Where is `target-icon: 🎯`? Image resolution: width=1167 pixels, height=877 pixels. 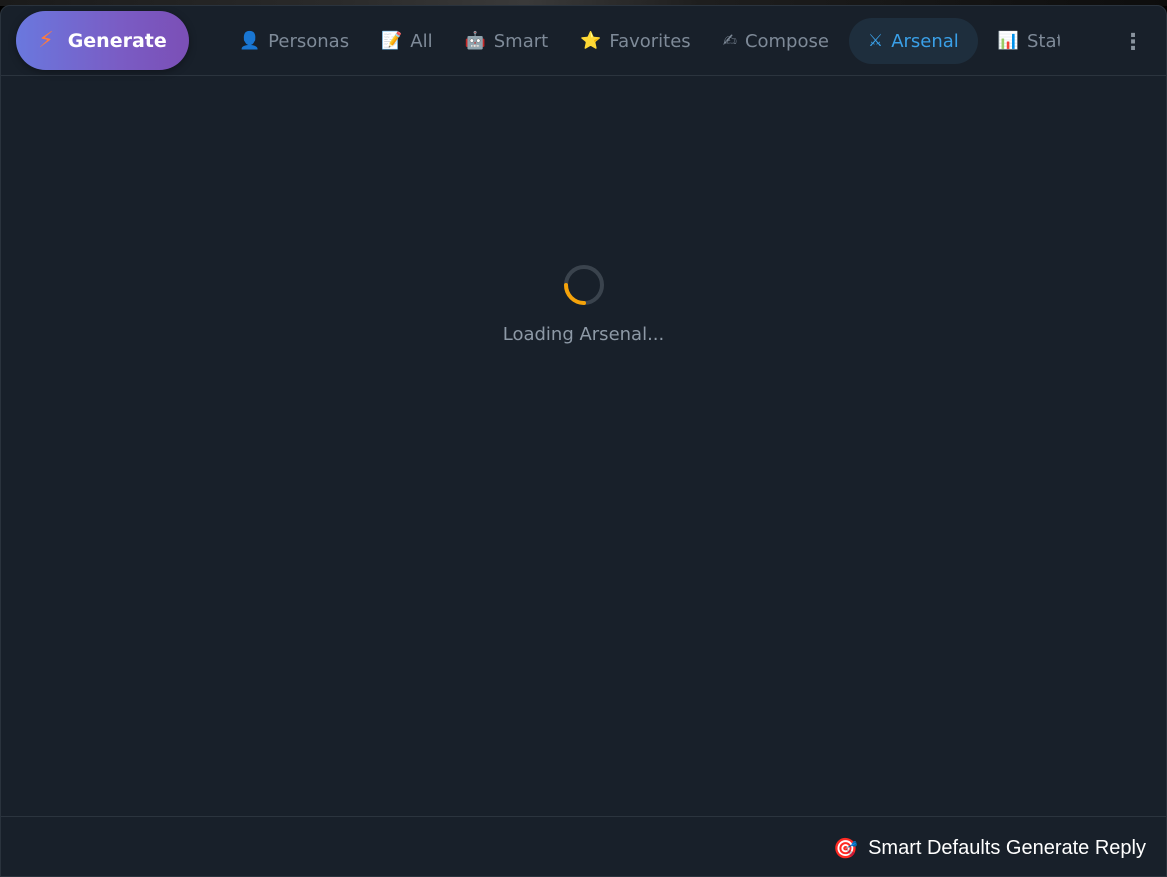 target-icon: 🎯 is located at coordinates (846, 849).